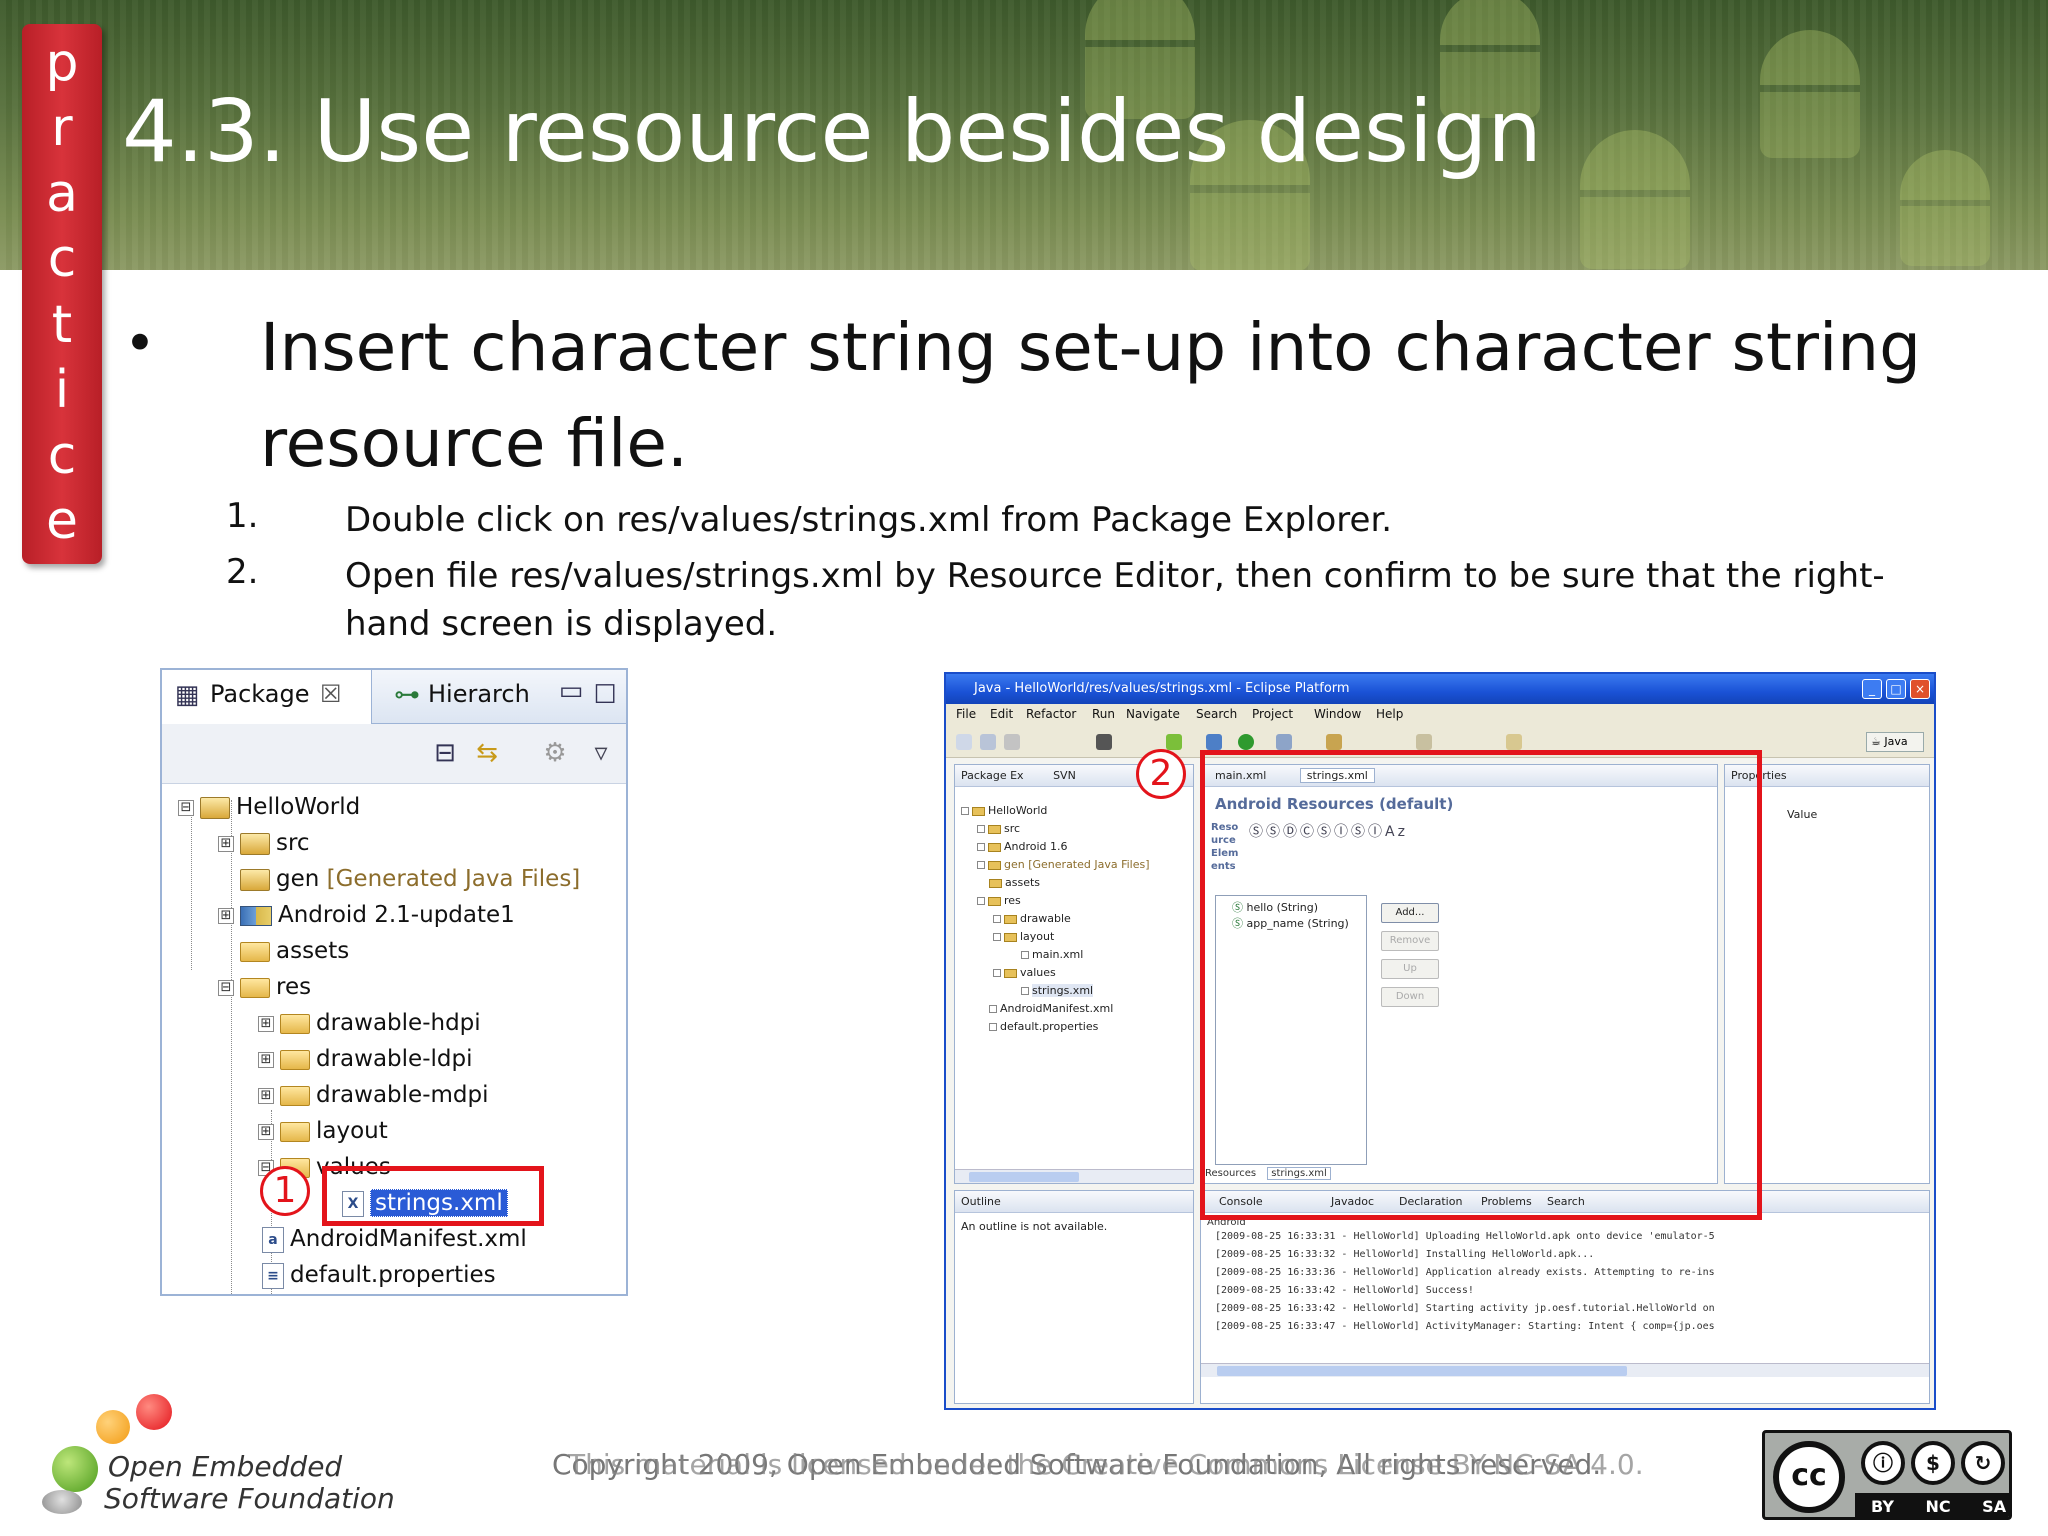  Describe the element at coordinates (1032, 919) in the screenshot. I see `mini-tree-item: drawable` at that location.